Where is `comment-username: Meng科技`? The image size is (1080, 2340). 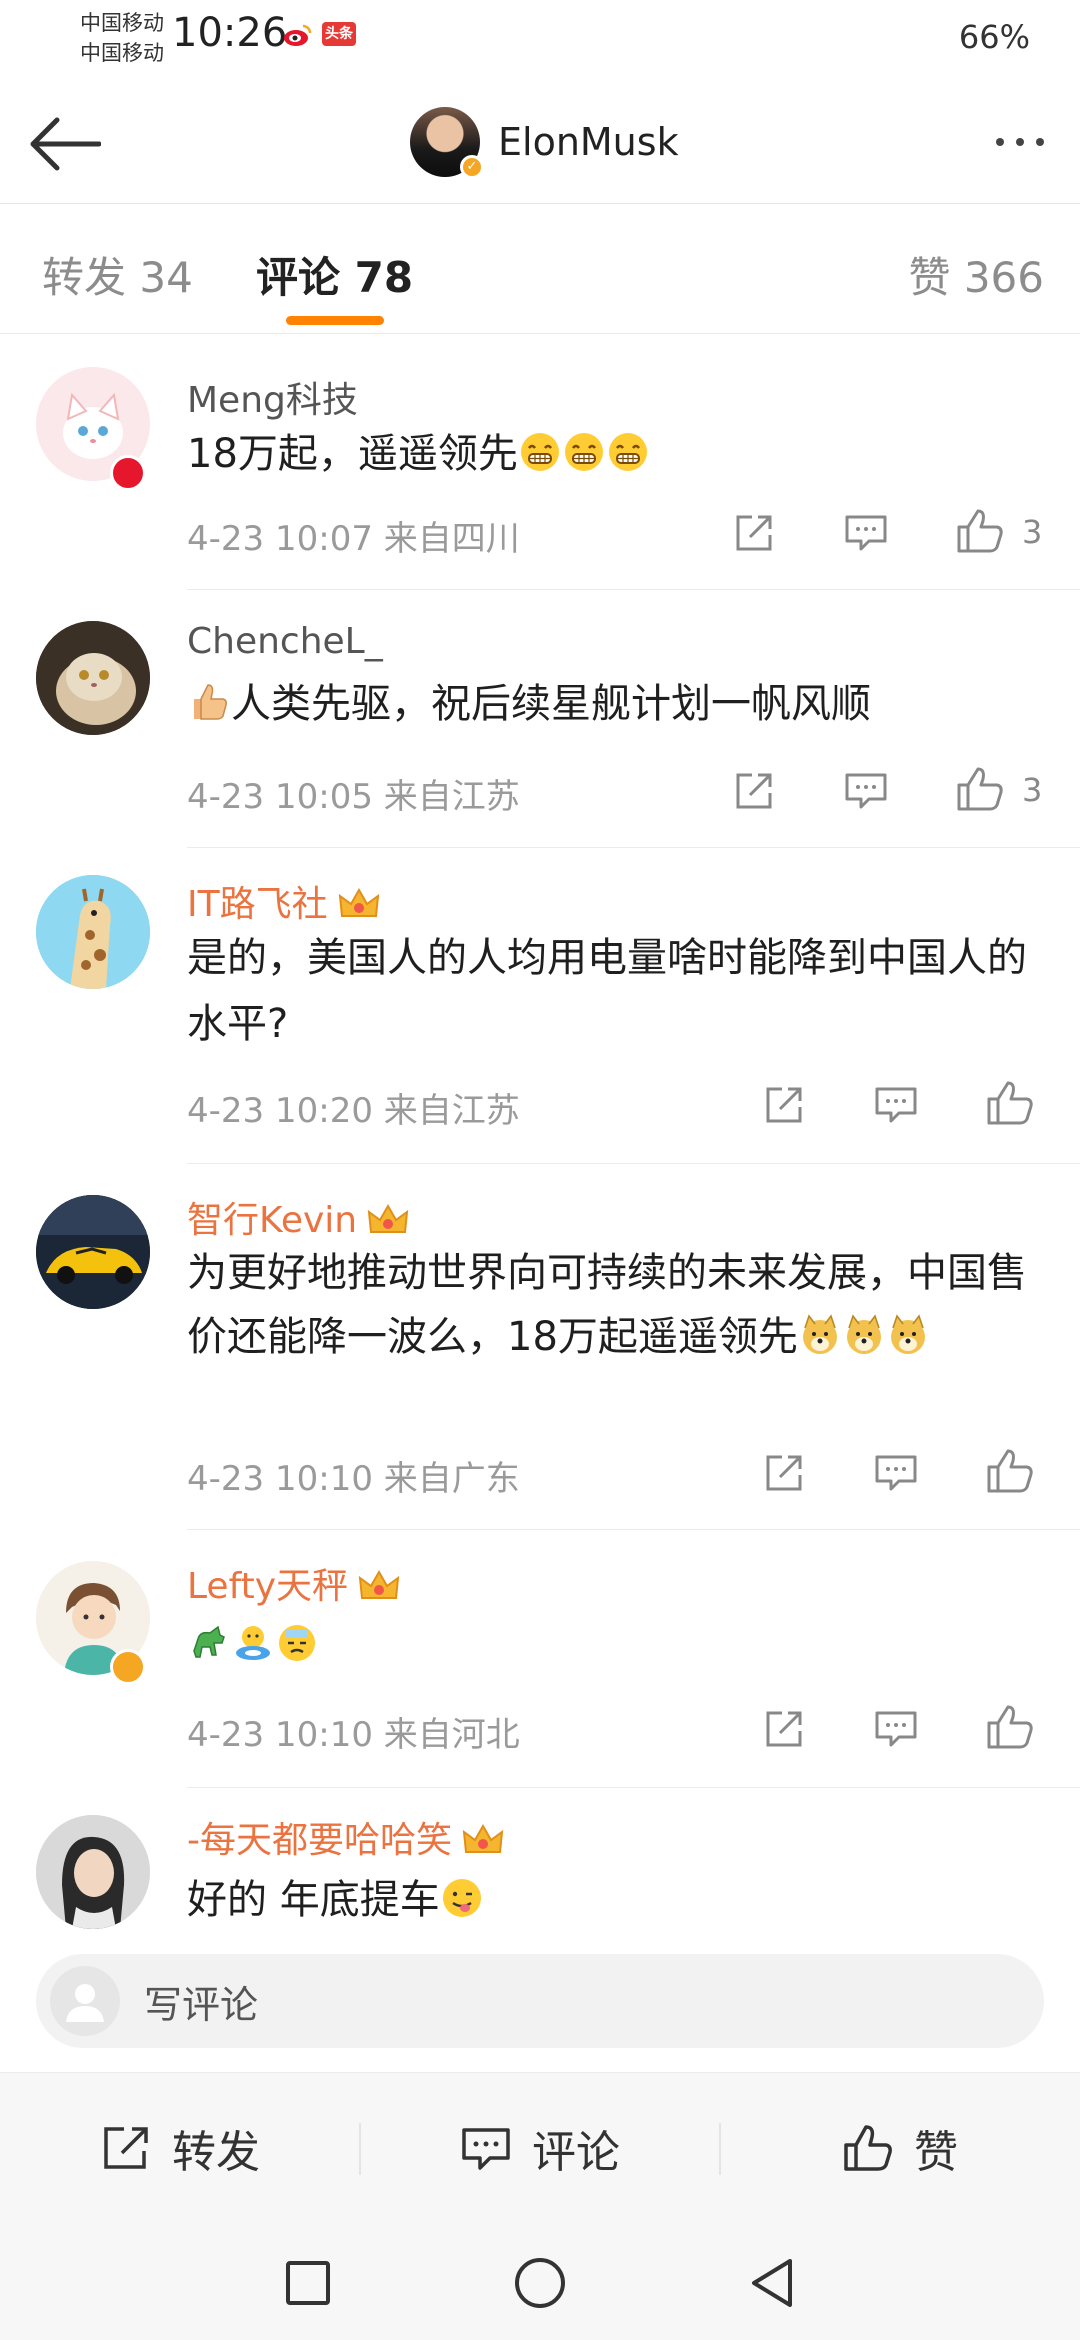 comment-username: Meng科技 is located at coordinates (272, 397).